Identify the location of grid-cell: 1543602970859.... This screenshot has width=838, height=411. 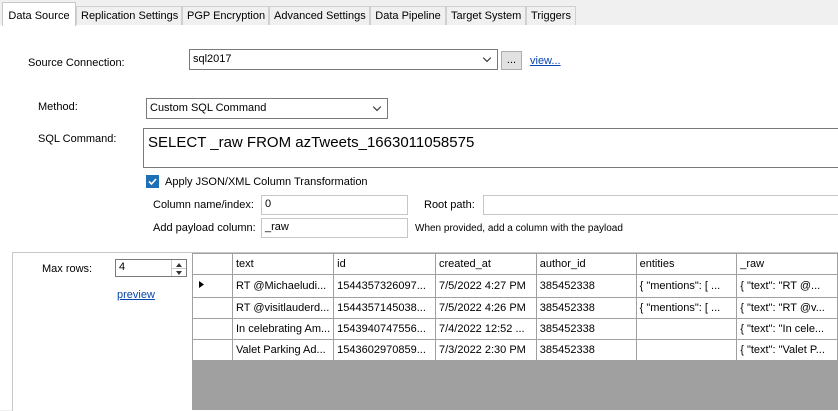
(384, 350).